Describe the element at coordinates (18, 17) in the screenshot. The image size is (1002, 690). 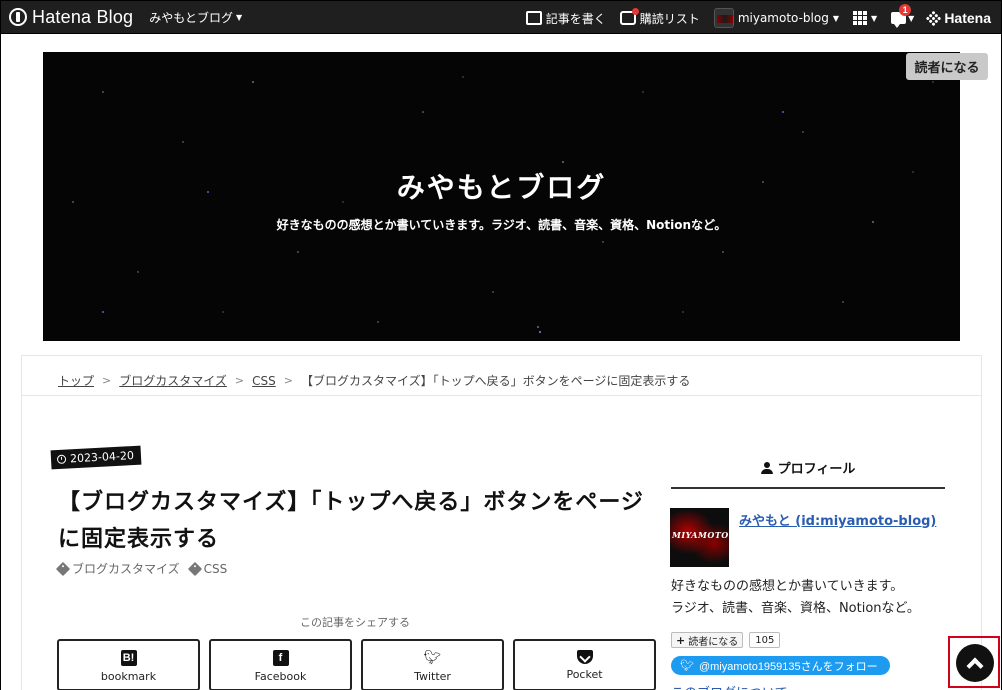
I see `hatena-blog-logo-icon` at that location.